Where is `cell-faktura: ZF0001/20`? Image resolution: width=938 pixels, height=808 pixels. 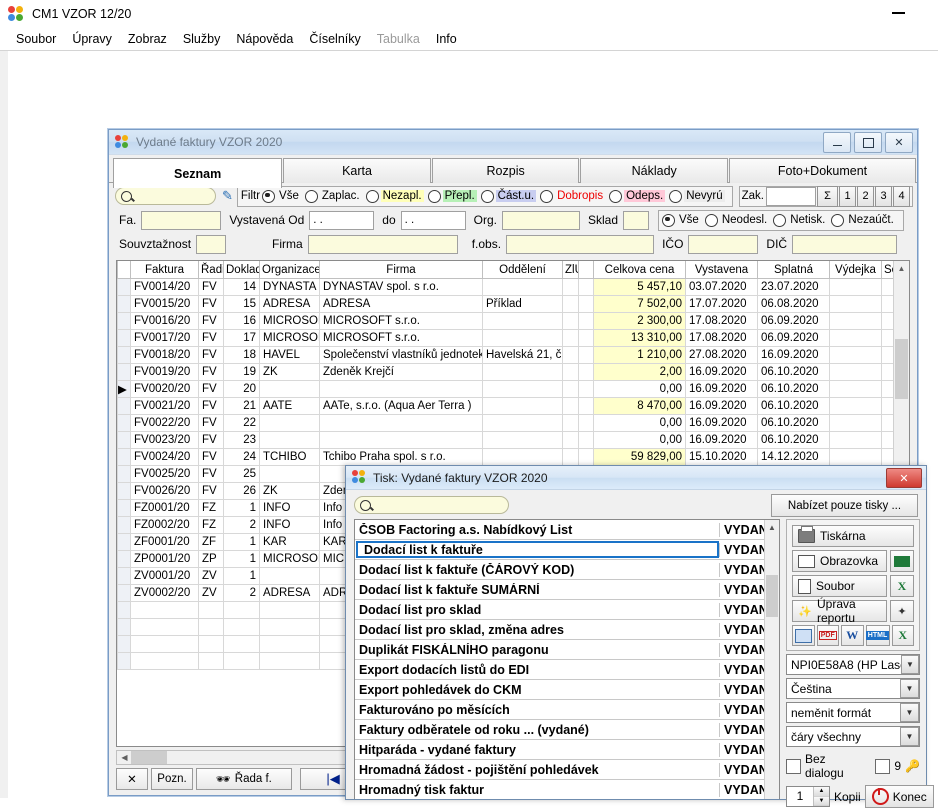 cell-faktura: ZF0001/20 is located at coordinates (164, 542).